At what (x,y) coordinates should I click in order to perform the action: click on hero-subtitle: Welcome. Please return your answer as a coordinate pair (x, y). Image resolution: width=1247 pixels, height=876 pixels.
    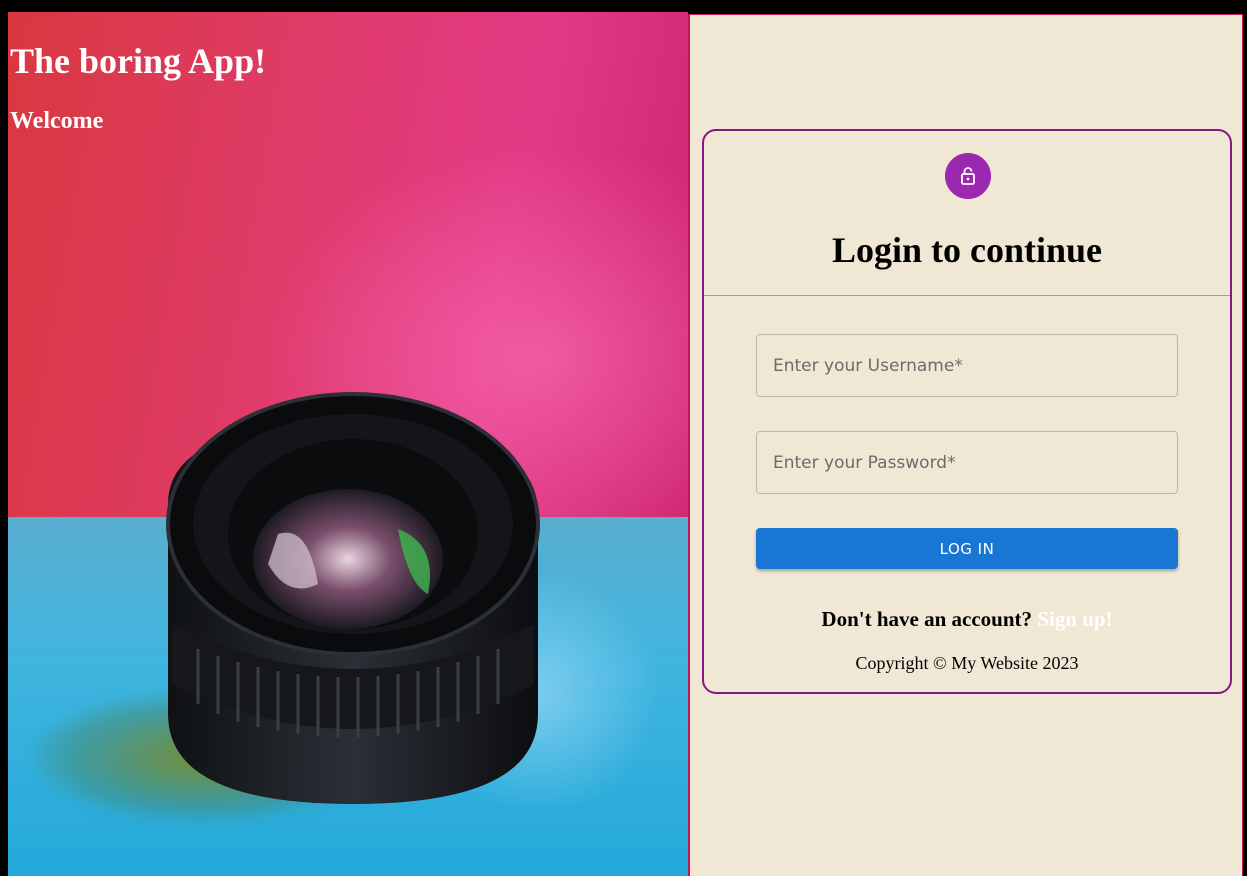
    Looking at the image, I should click on (57, 121).